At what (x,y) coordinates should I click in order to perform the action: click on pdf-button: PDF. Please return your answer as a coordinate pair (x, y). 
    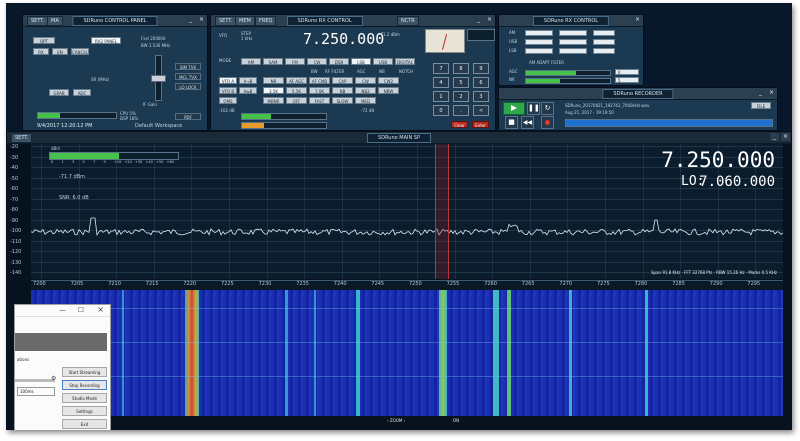
    Looking at the image, I should click on (188, 116).